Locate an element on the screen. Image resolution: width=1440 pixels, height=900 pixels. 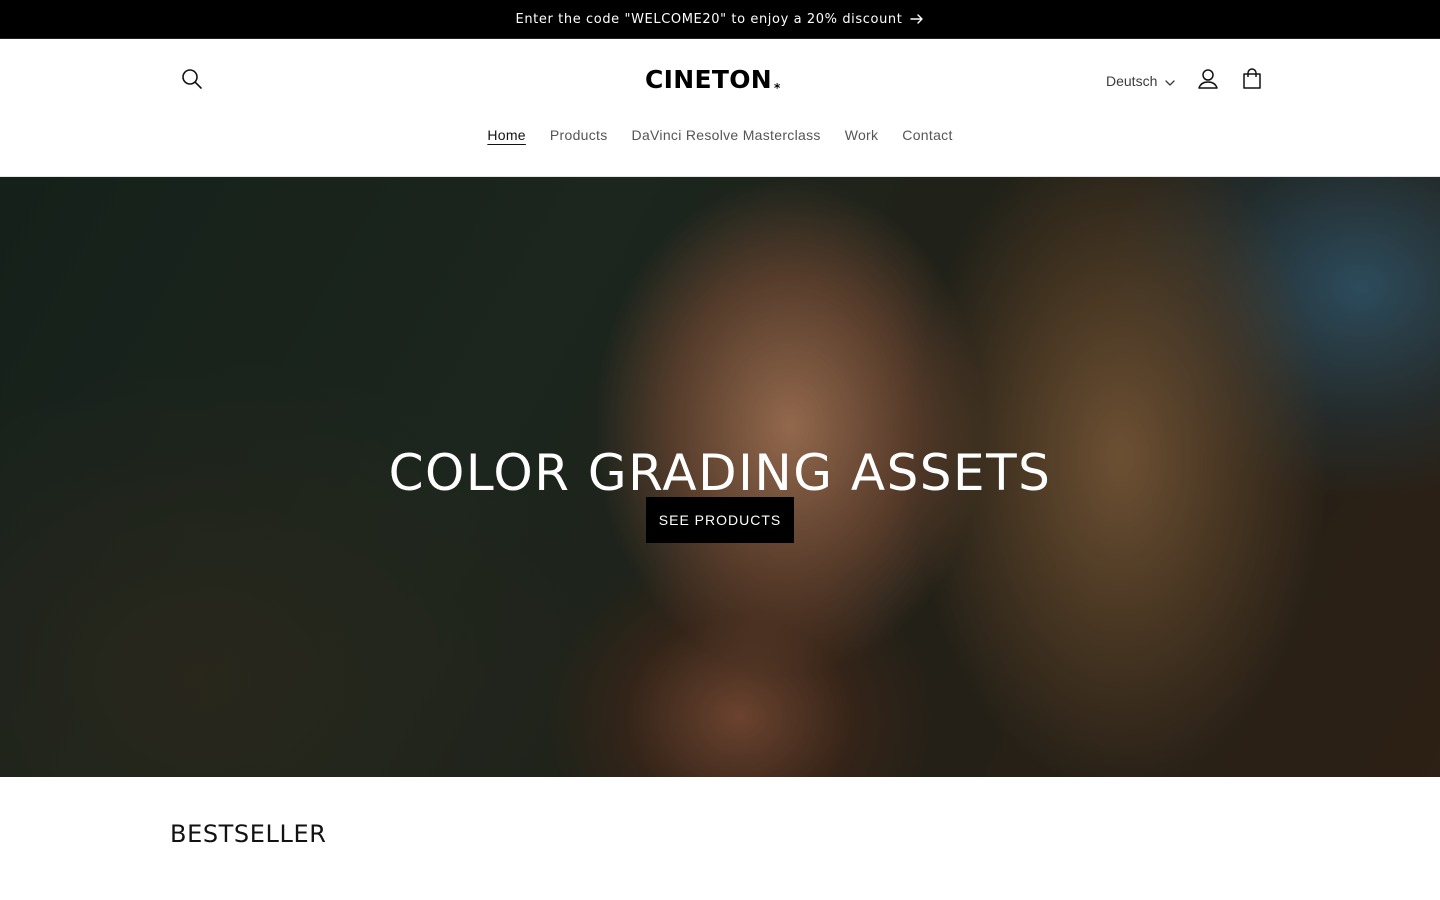
nav-item-work: Work is located at coordinates (862, 135).